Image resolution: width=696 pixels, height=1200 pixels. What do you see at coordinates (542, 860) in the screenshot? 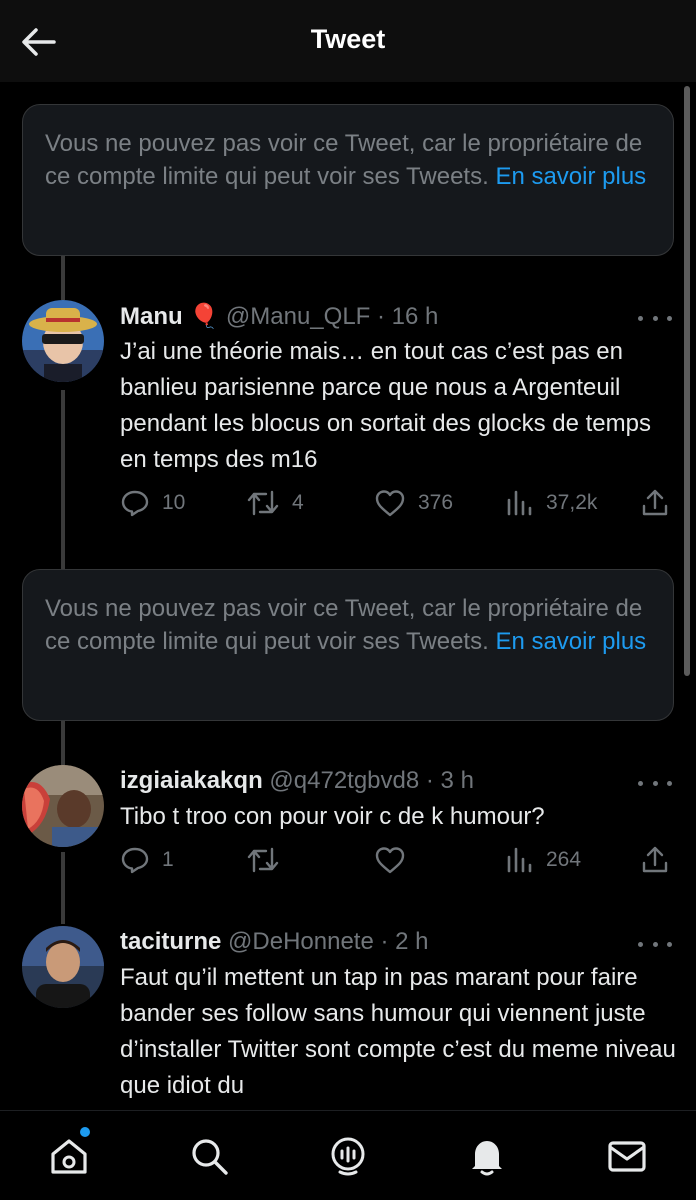
I see `views-button: 264` at bounding box center [542, 860].